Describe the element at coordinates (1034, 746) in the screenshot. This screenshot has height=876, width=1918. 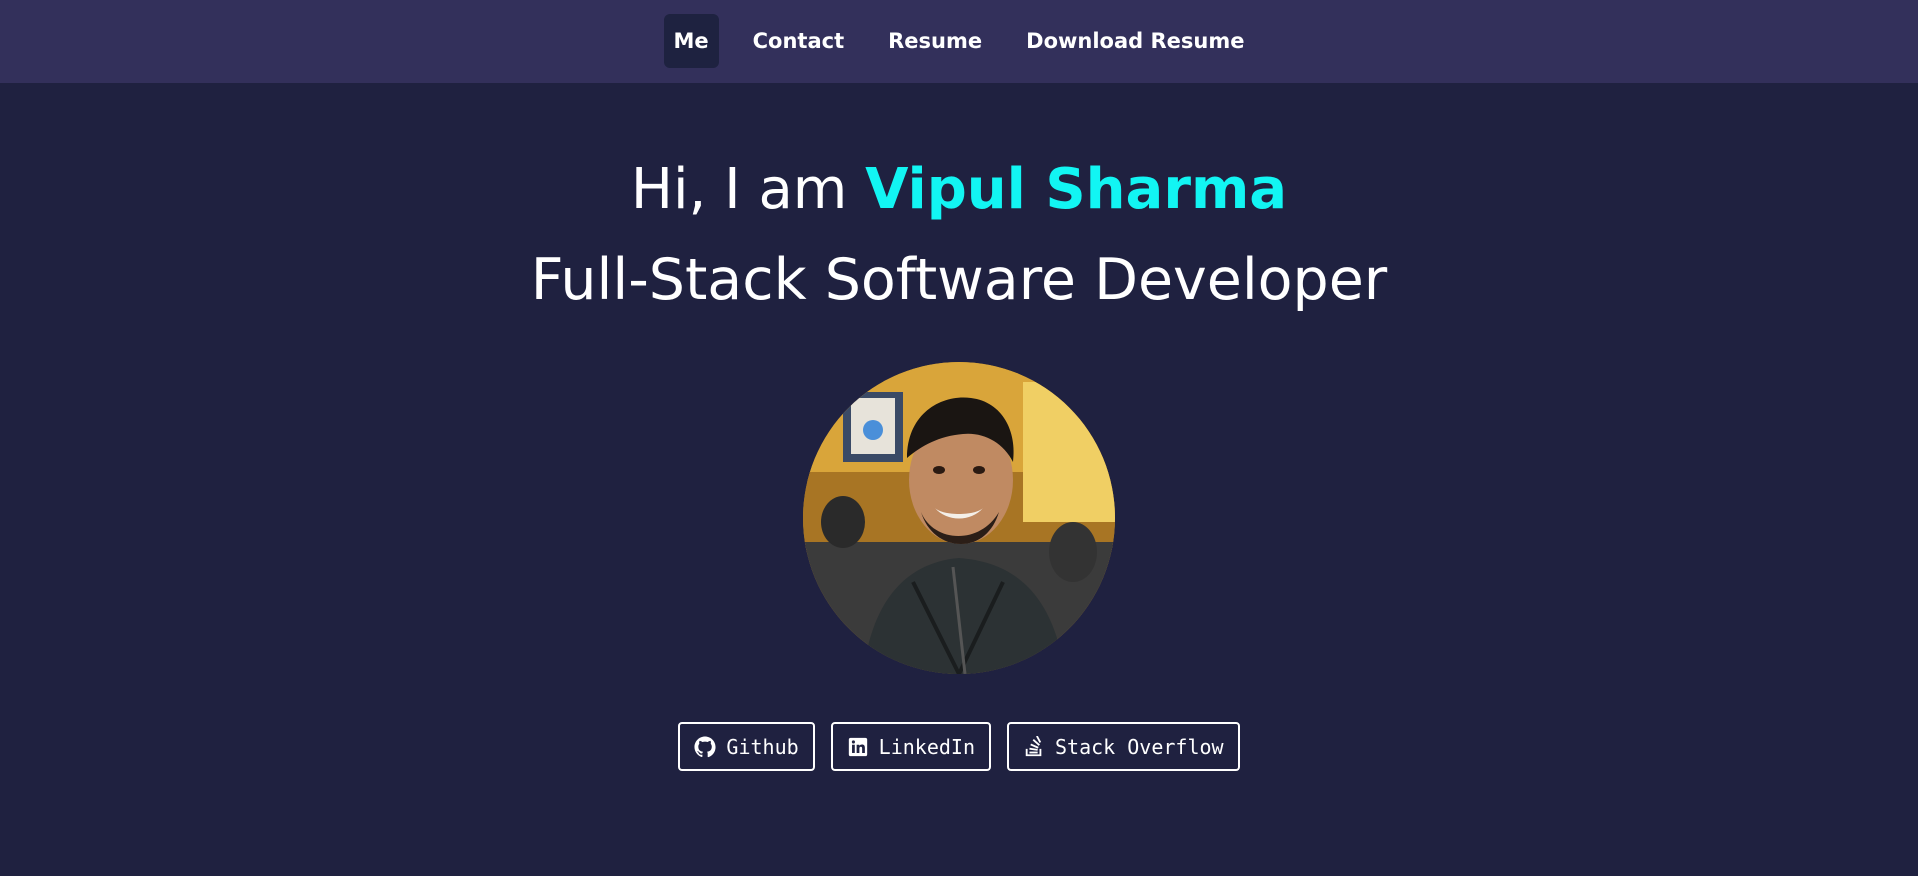
I see `stack-overflow-icon` at that location.